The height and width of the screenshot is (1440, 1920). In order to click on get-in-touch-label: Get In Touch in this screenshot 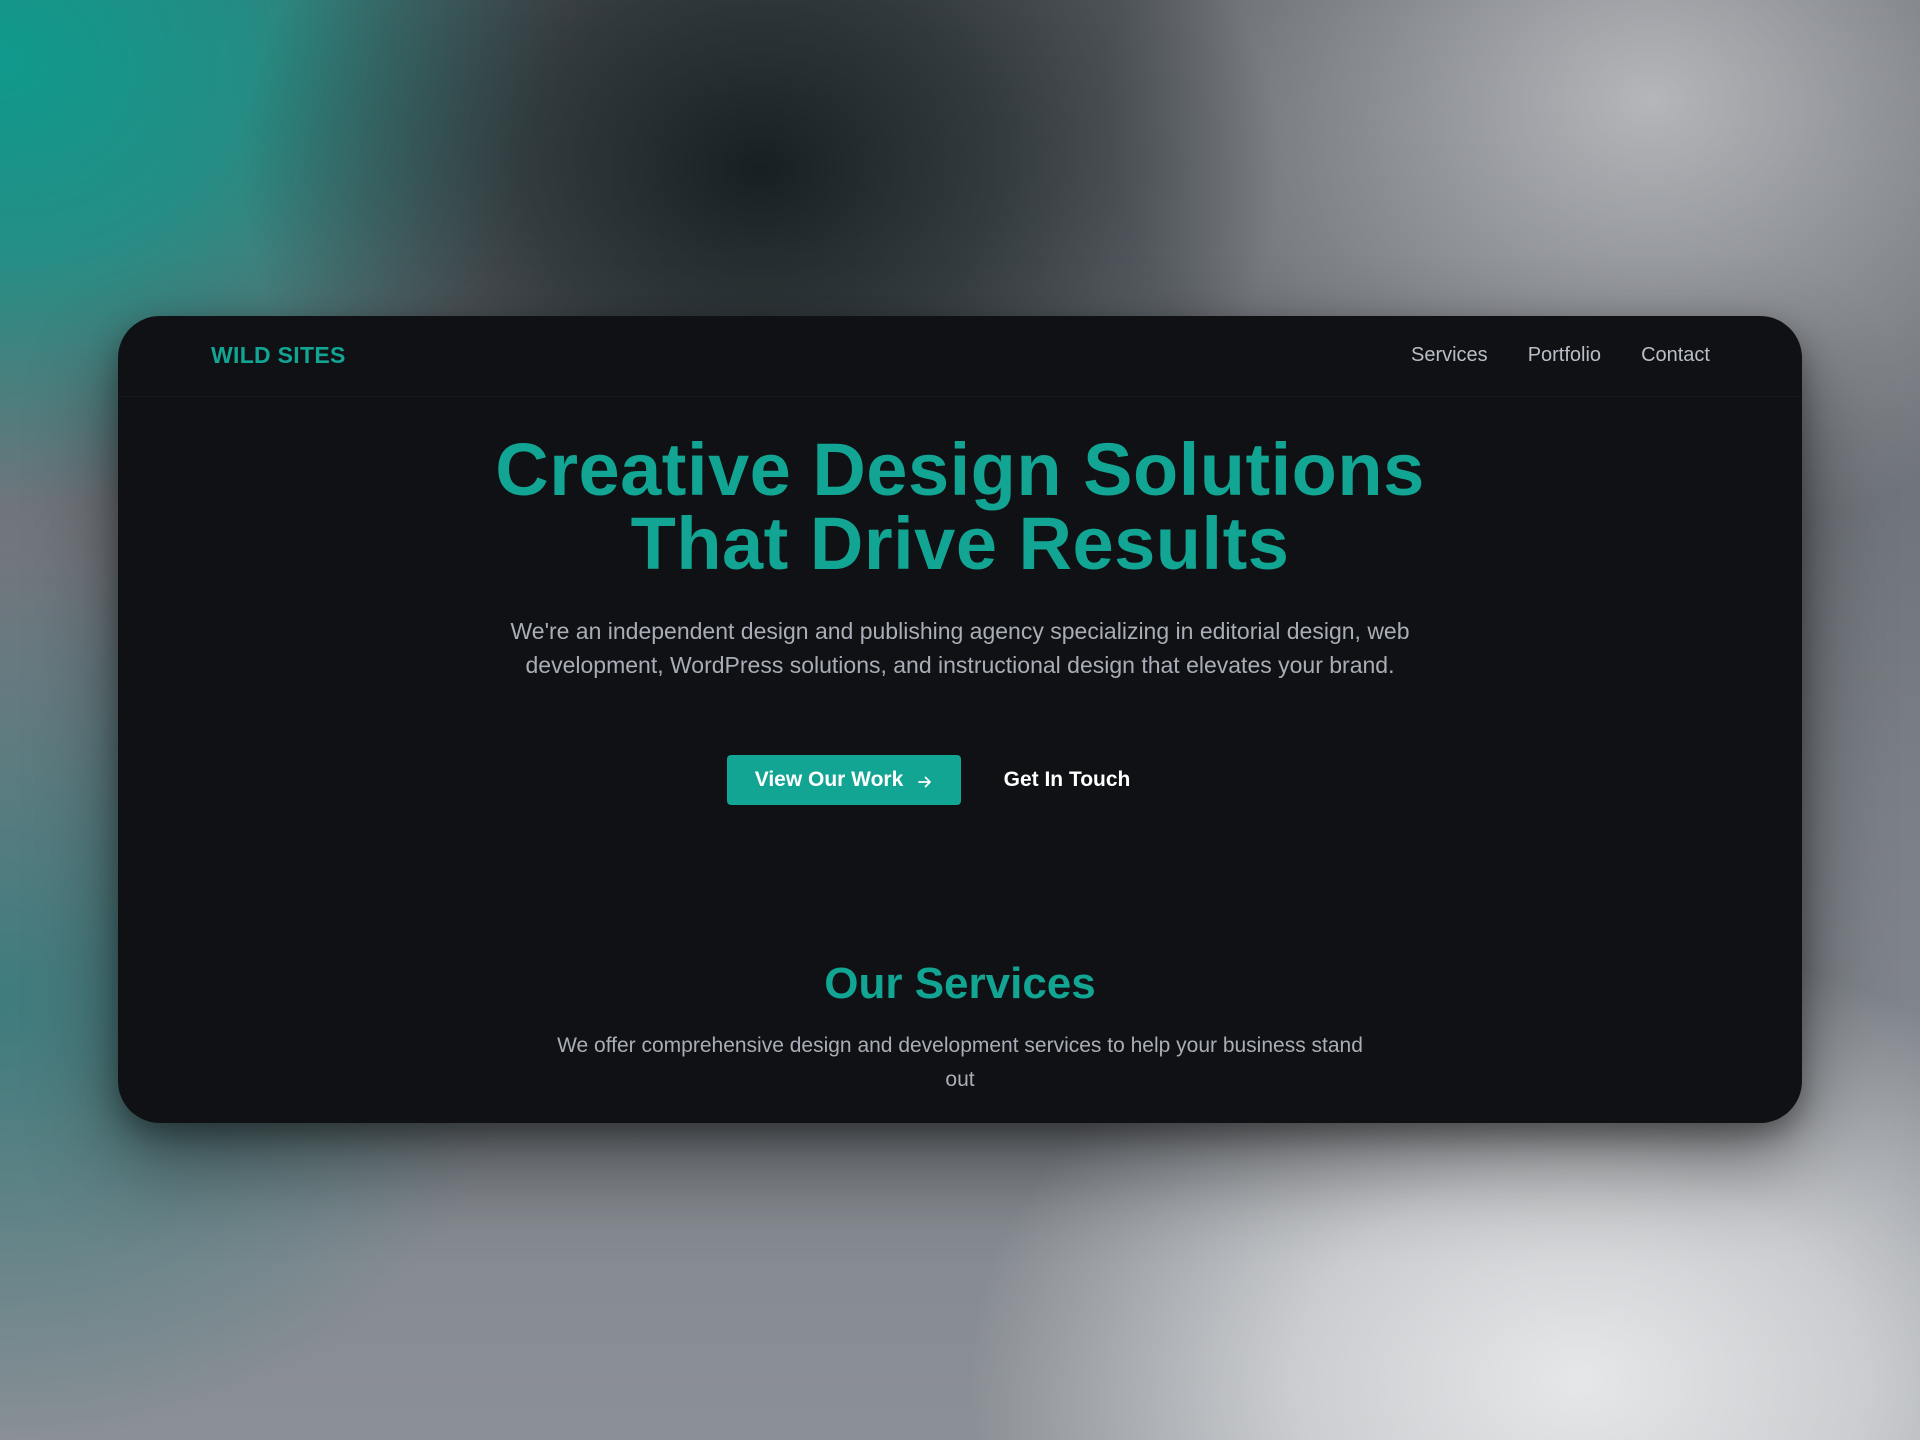, I will do `click(1067, 779)`.